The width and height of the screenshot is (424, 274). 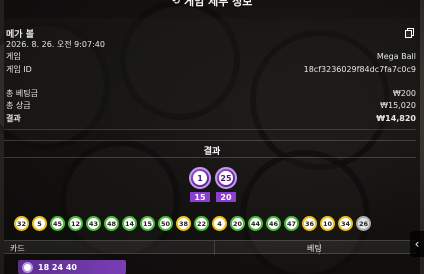 I want to click on game-row: 게임 Mega Ball, so click(x=211, y=56).